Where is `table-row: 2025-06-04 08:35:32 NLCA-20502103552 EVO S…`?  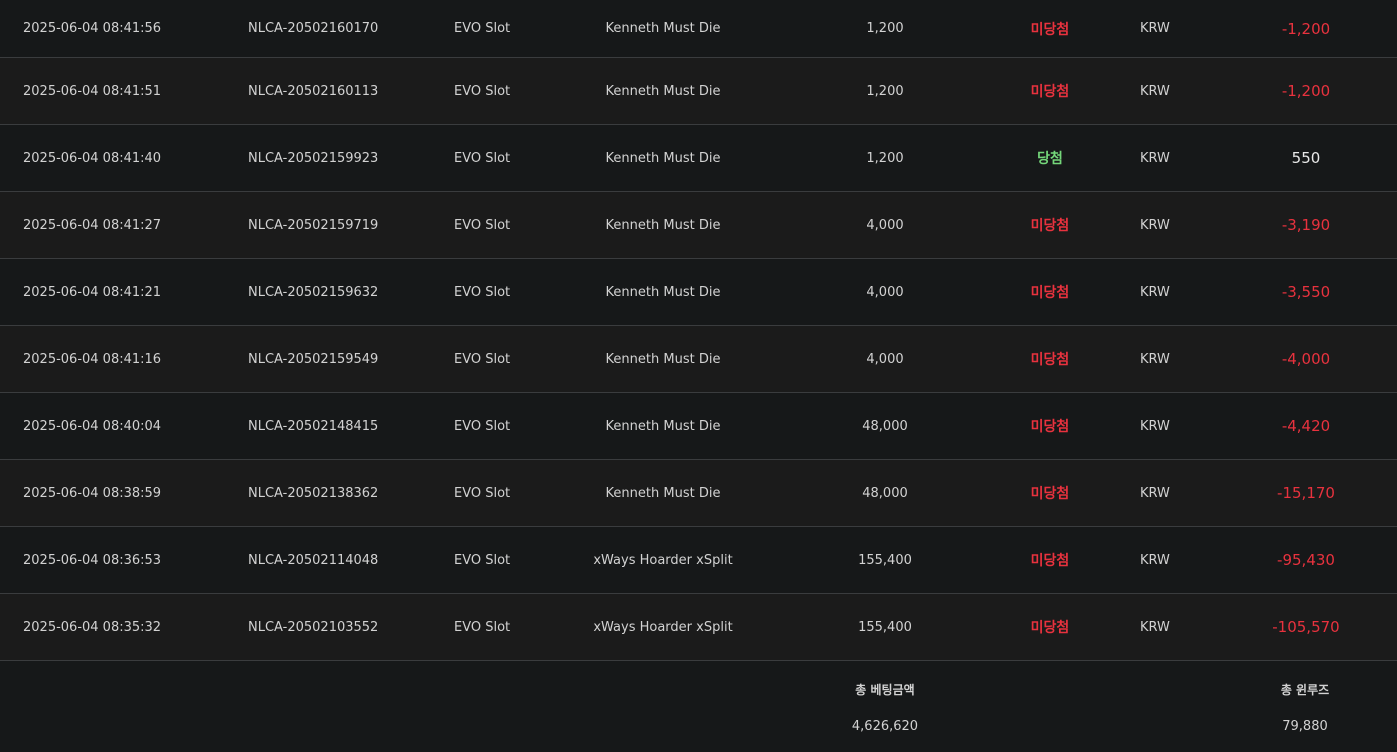 table-row: 2025-06-04 08:35:32 NLCA-20502103552 EVO S… is located at coordinates (698, 627).